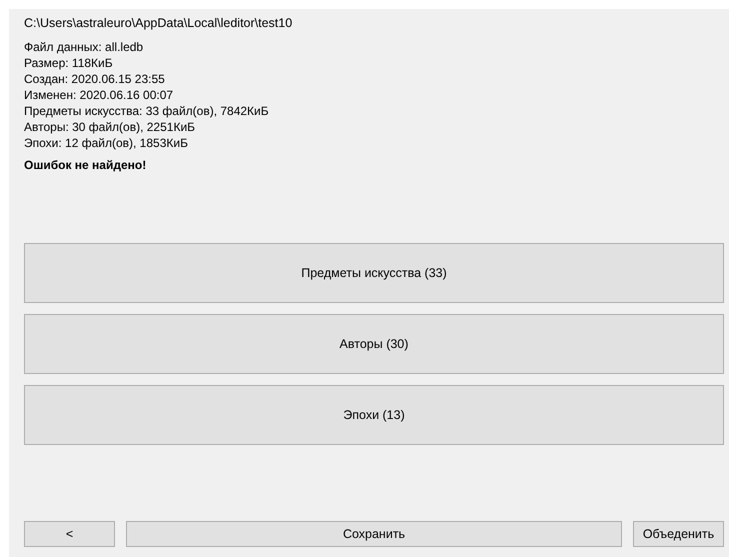 Image resolution: width=729 pixels, height=557 pixels. What do you see at coordinates (69, 534) in the screenshot?
I see `back-button: <` at bounding box center [69, 534].